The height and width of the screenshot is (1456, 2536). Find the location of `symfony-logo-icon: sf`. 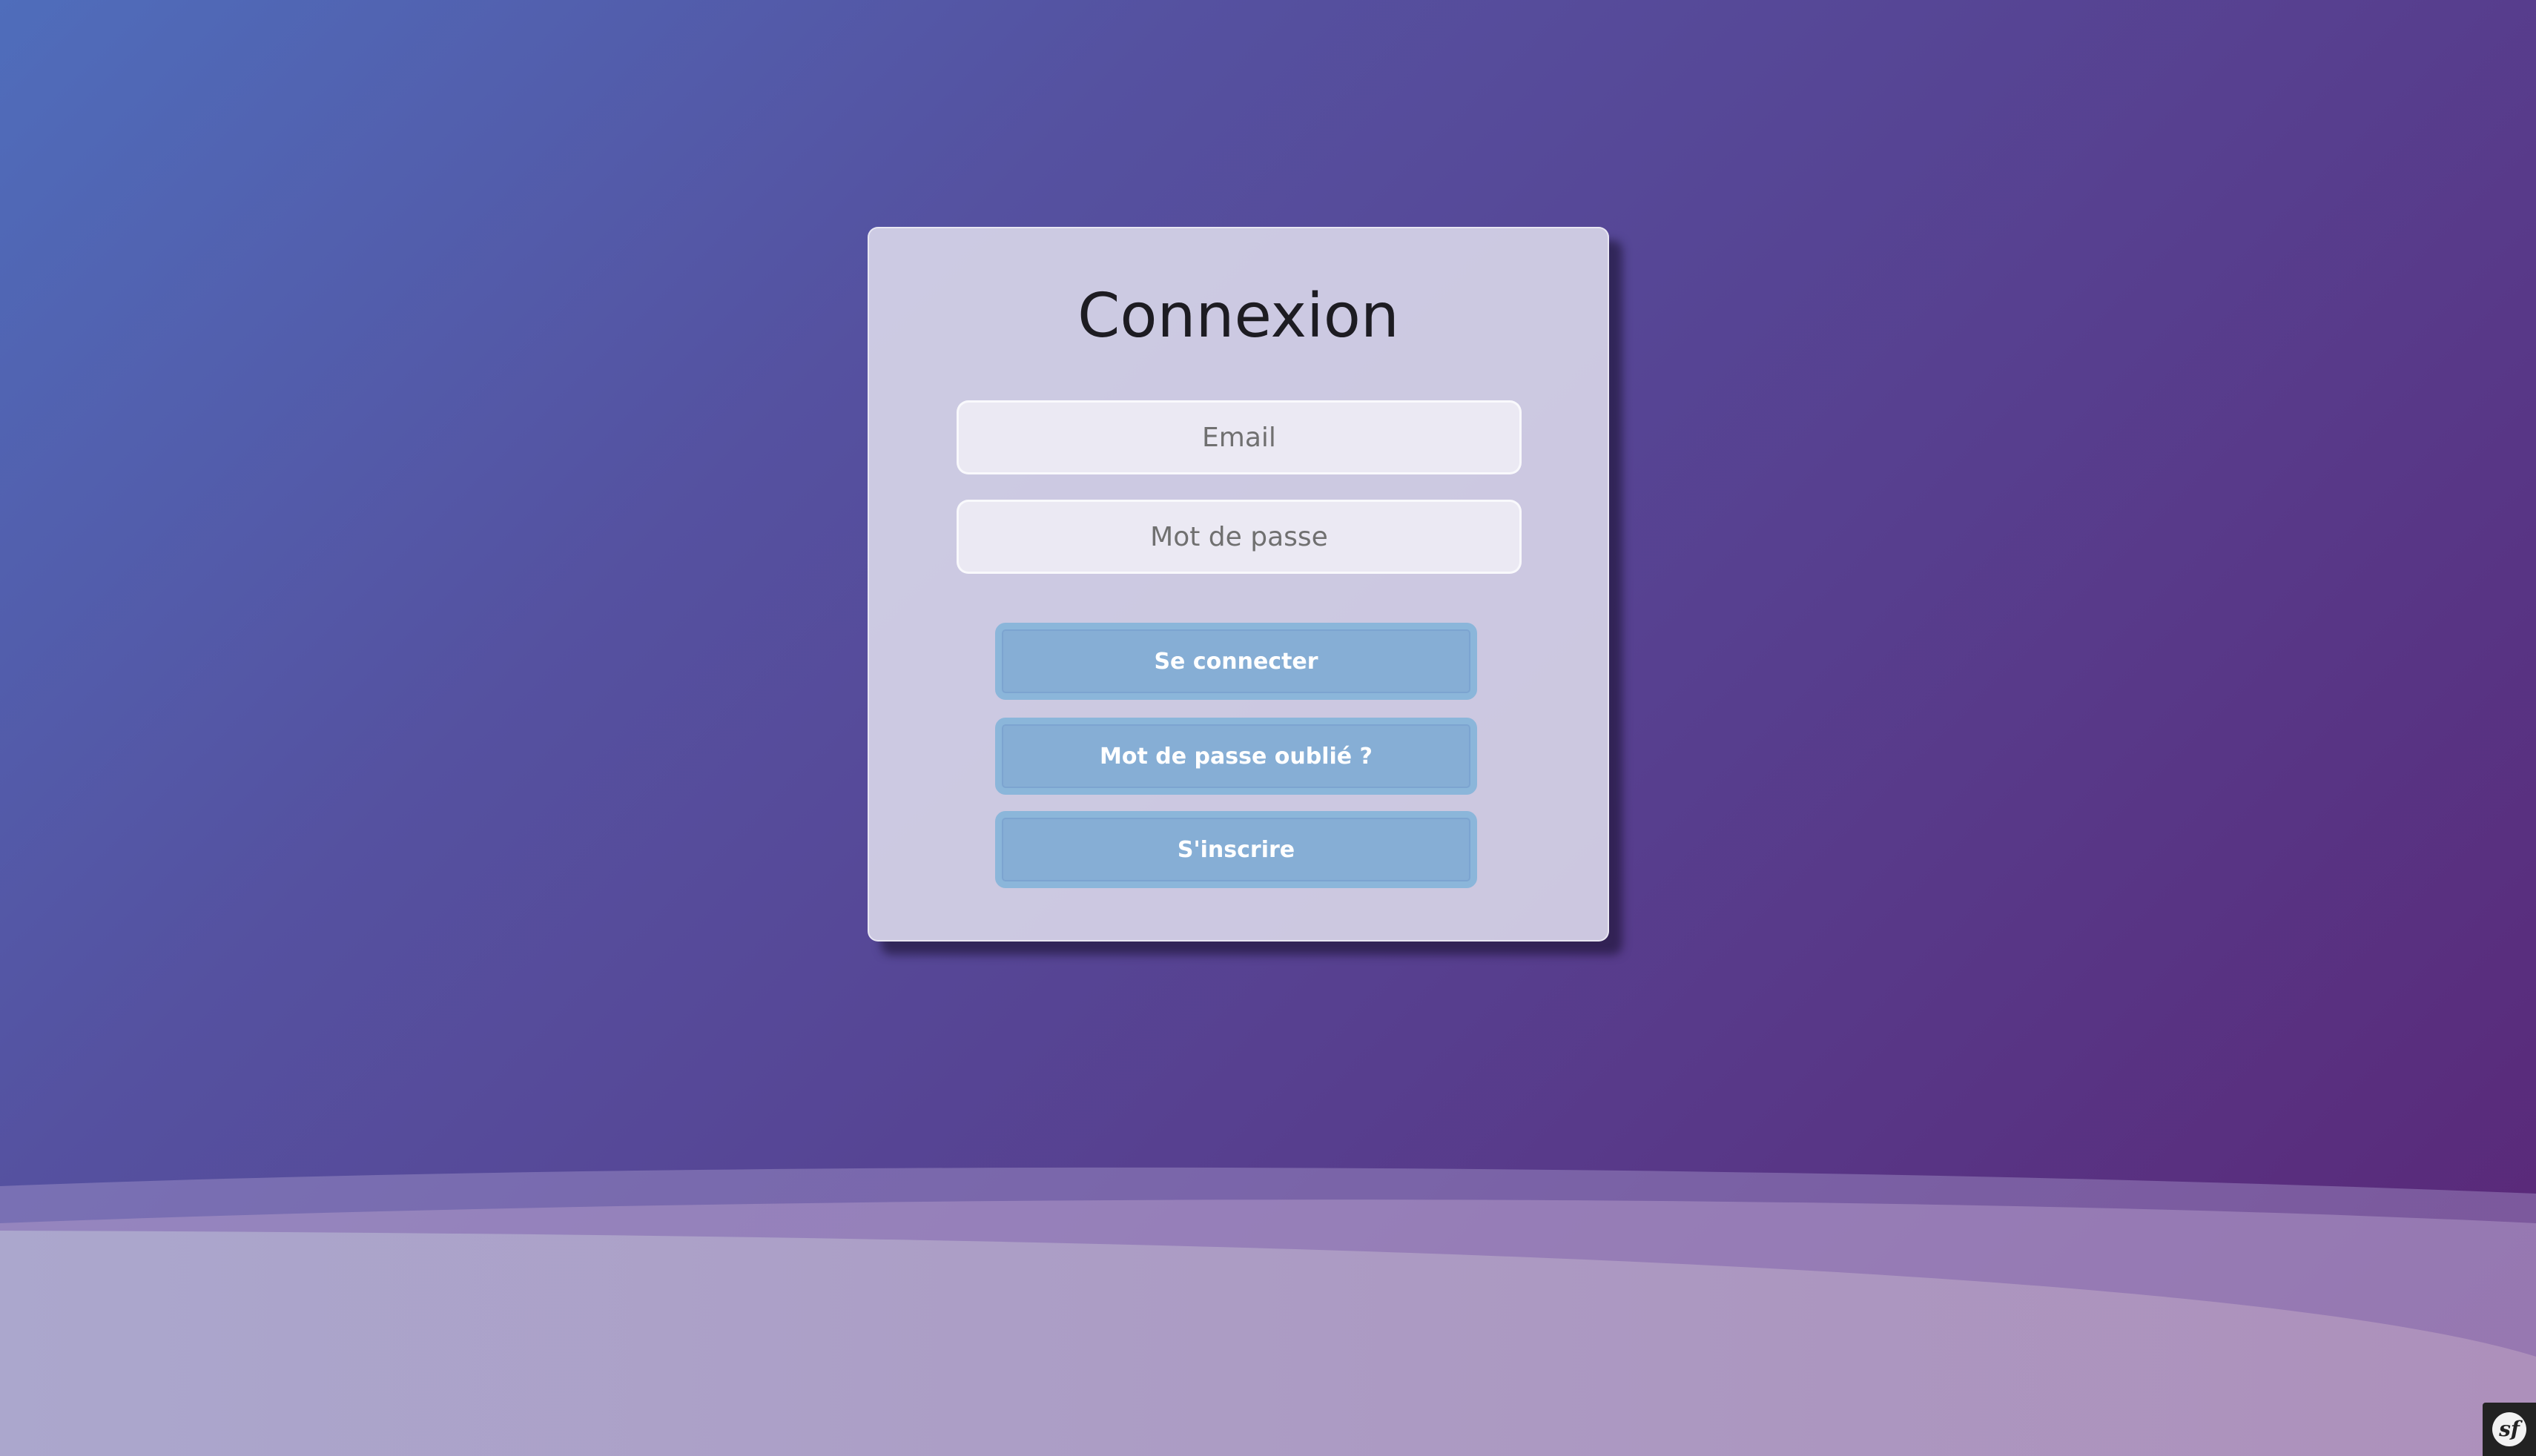

symfony-logo-icon: sf is located at coordinates (2509, 1429).